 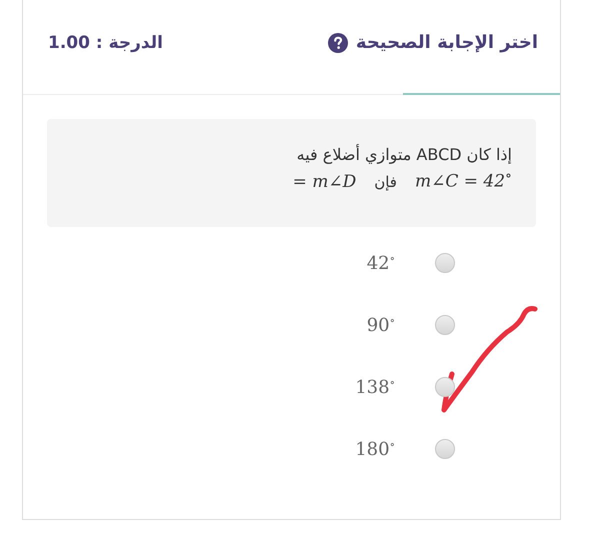 I want to click on grade-label: الدرجة : 1.00, so click(x=105, y=42).